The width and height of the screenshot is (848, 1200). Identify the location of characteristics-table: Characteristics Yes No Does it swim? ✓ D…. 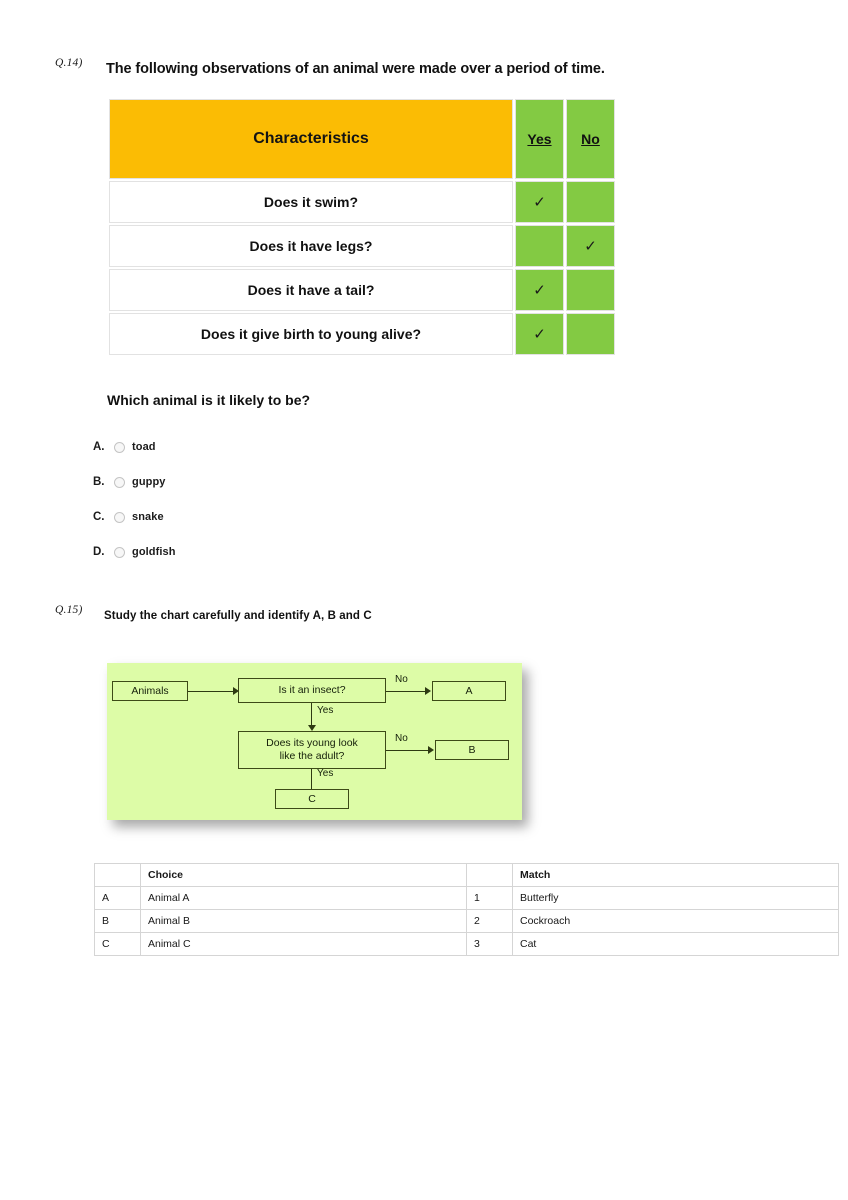
(362, 227).